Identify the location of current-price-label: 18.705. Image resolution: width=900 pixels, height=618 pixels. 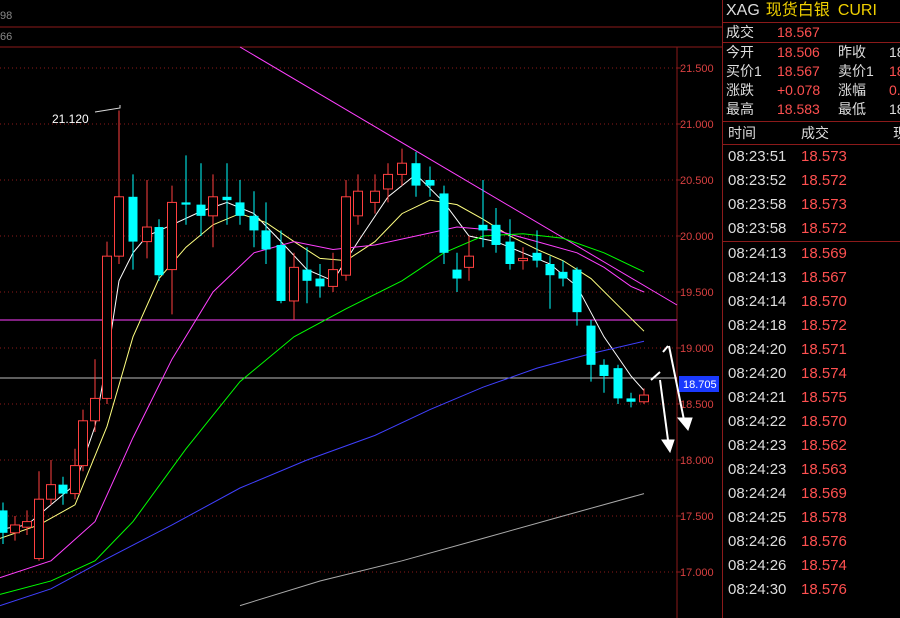
(700, 385).